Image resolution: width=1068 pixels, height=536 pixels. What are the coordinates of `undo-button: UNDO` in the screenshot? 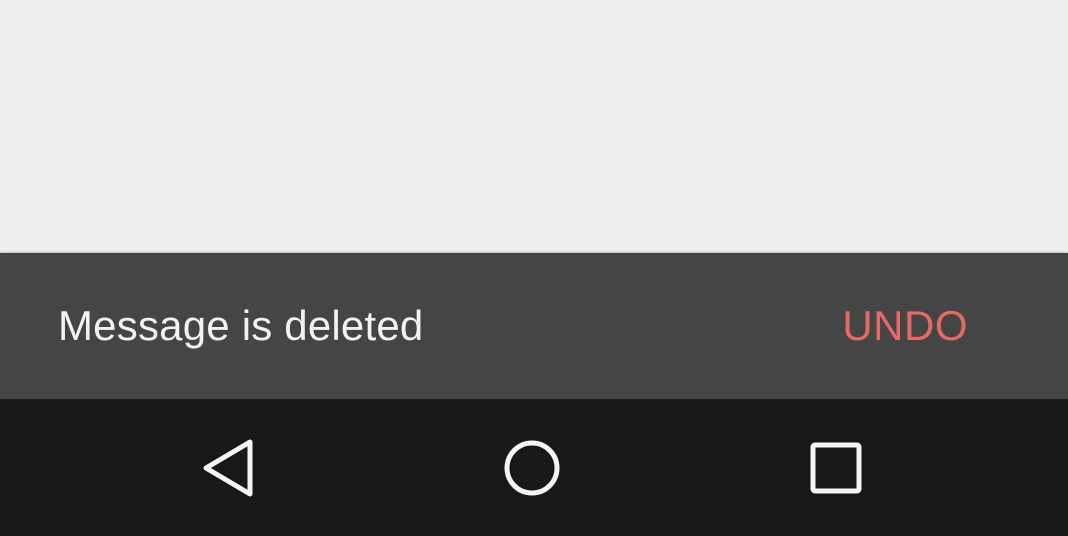 It's located at (905, 326).